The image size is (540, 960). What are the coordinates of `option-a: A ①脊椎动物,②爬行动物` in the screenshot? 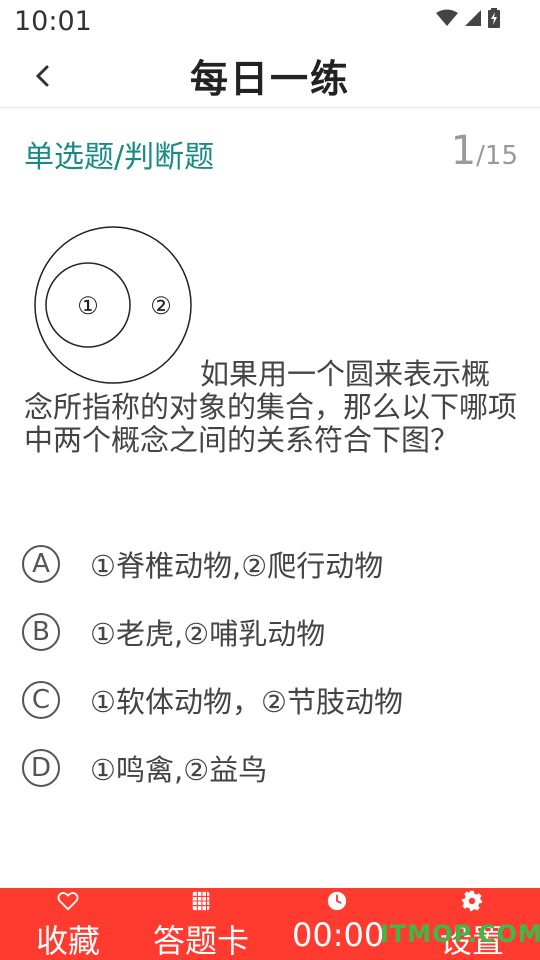 It's located at (272, 564).